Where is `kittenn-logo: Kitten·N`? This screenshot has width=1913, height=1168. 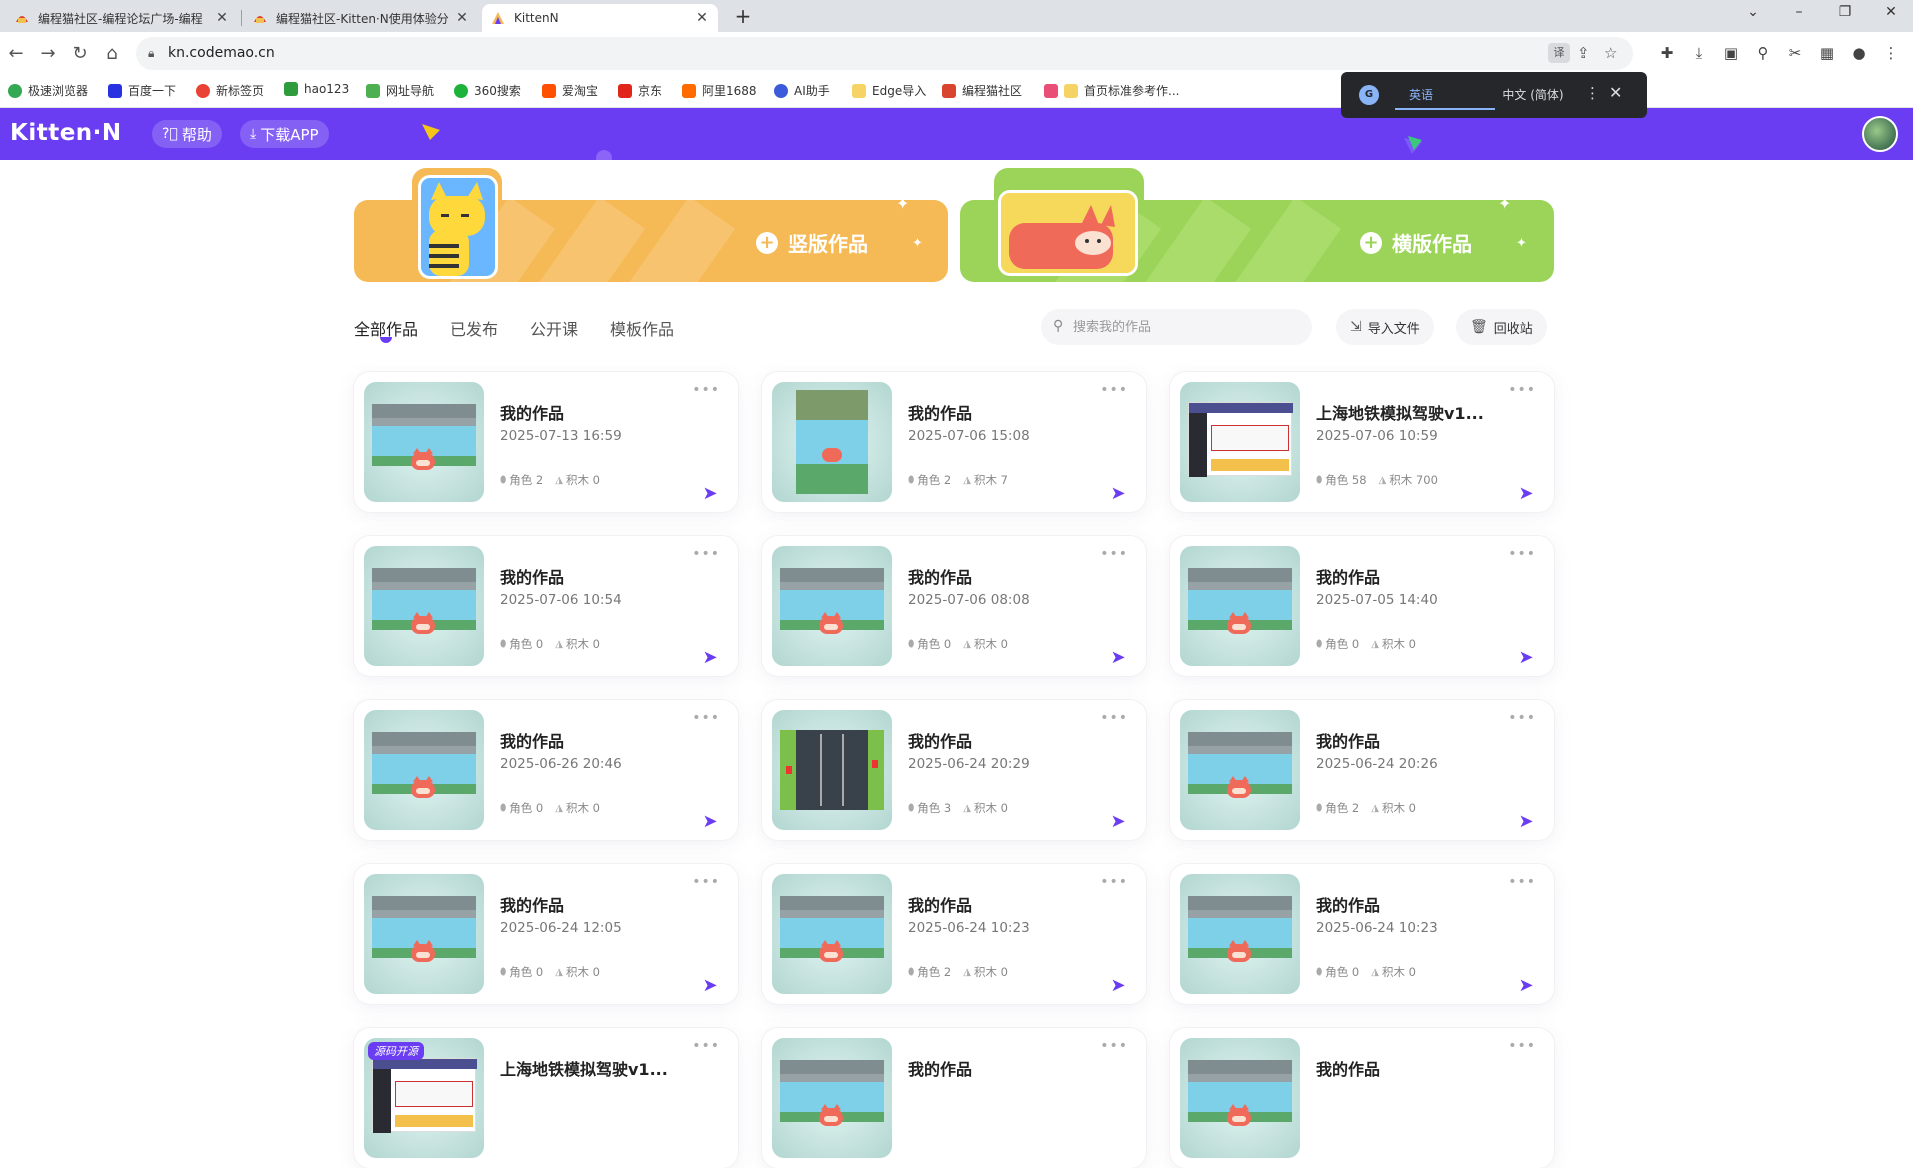 kittenn-logo: Kitten·N is located at coordinates (66, 133).